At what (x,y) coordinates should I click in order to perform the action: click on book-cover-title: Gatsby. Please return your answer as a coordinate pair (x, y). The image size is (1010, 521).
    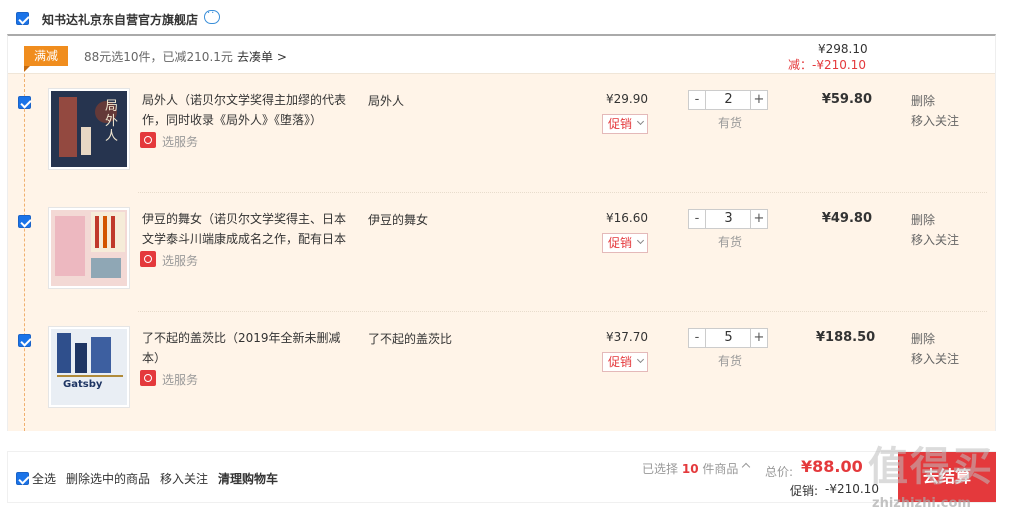
    Looking at the image, I should click on (83, 384).